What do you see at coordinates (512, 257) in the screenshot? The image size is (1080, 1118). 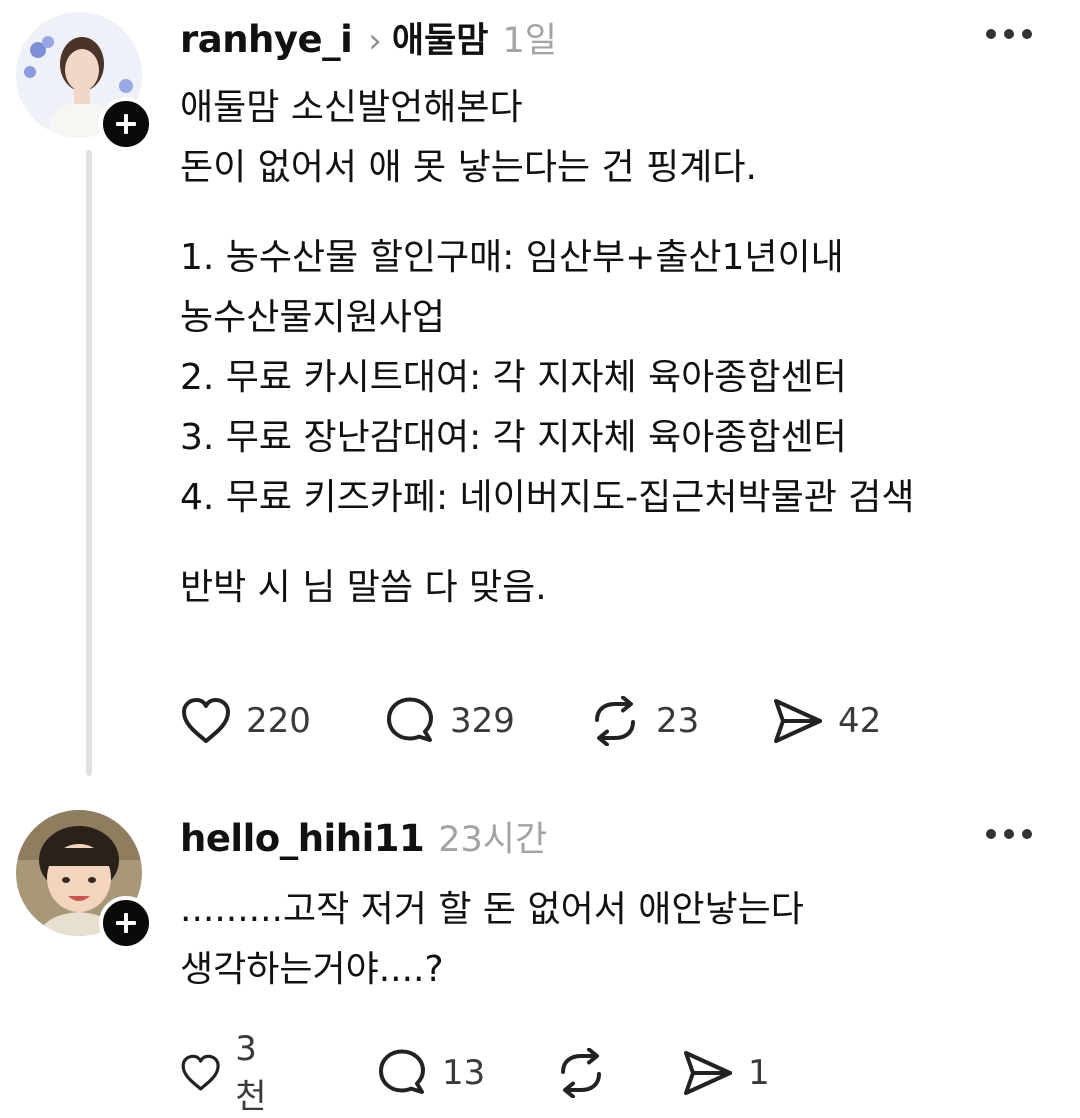 I see `post-text-line: 1. 농수산물 할인구매: 임산부+출산1년이내` at bounding box center [512, 257].